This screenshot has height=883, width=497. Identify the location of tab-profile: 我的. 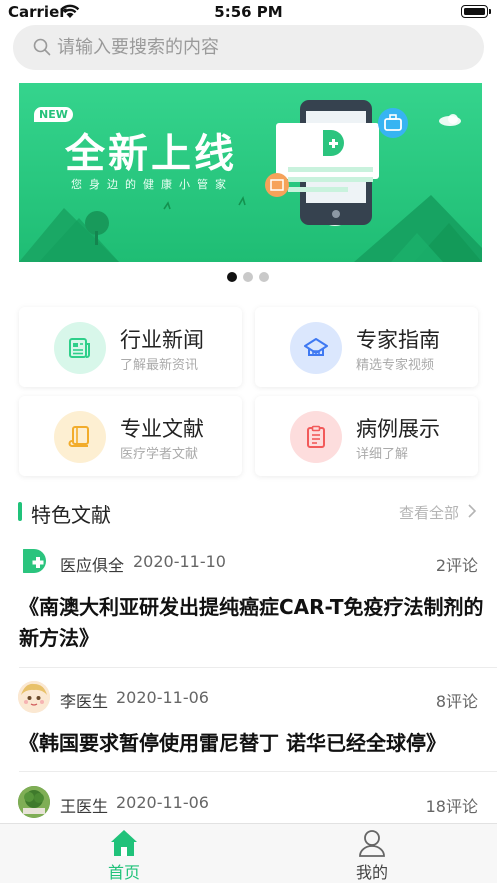
(372, 853).